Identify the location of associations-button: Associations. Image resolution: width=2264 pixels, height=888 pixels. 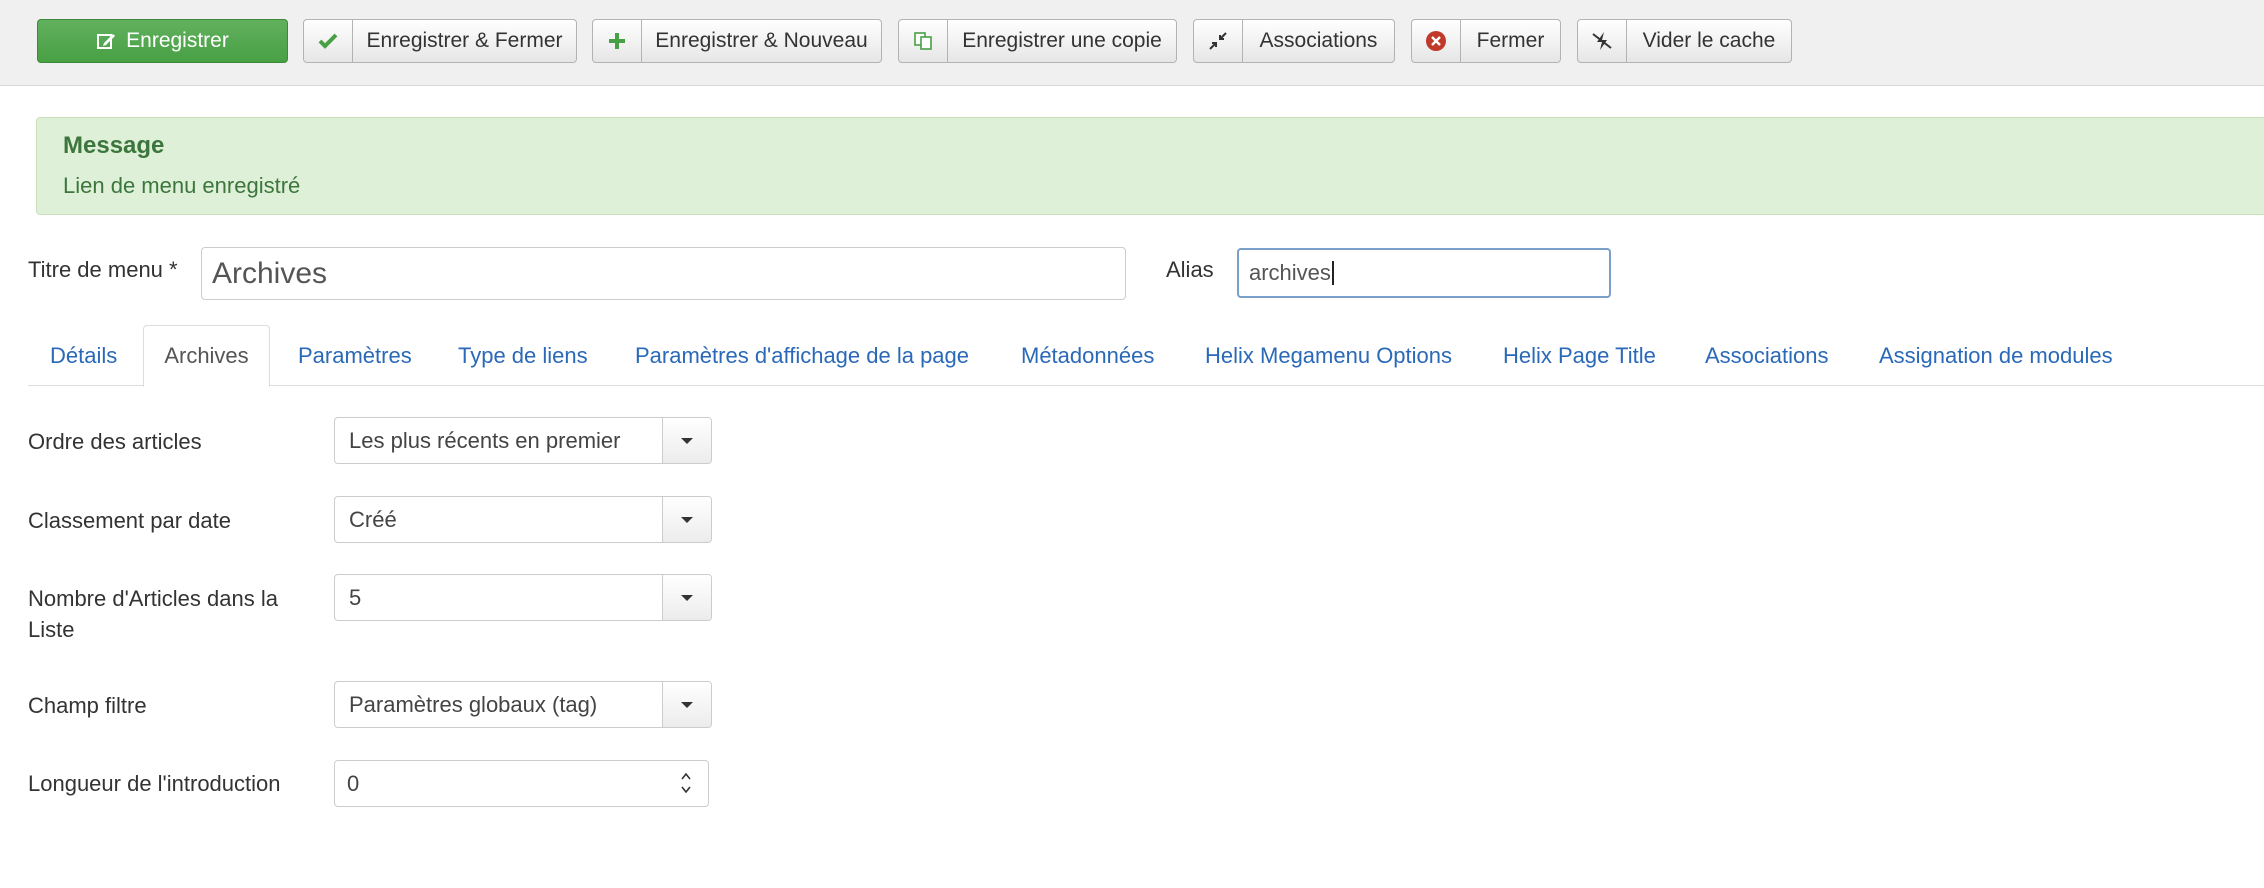
(1294, 41).